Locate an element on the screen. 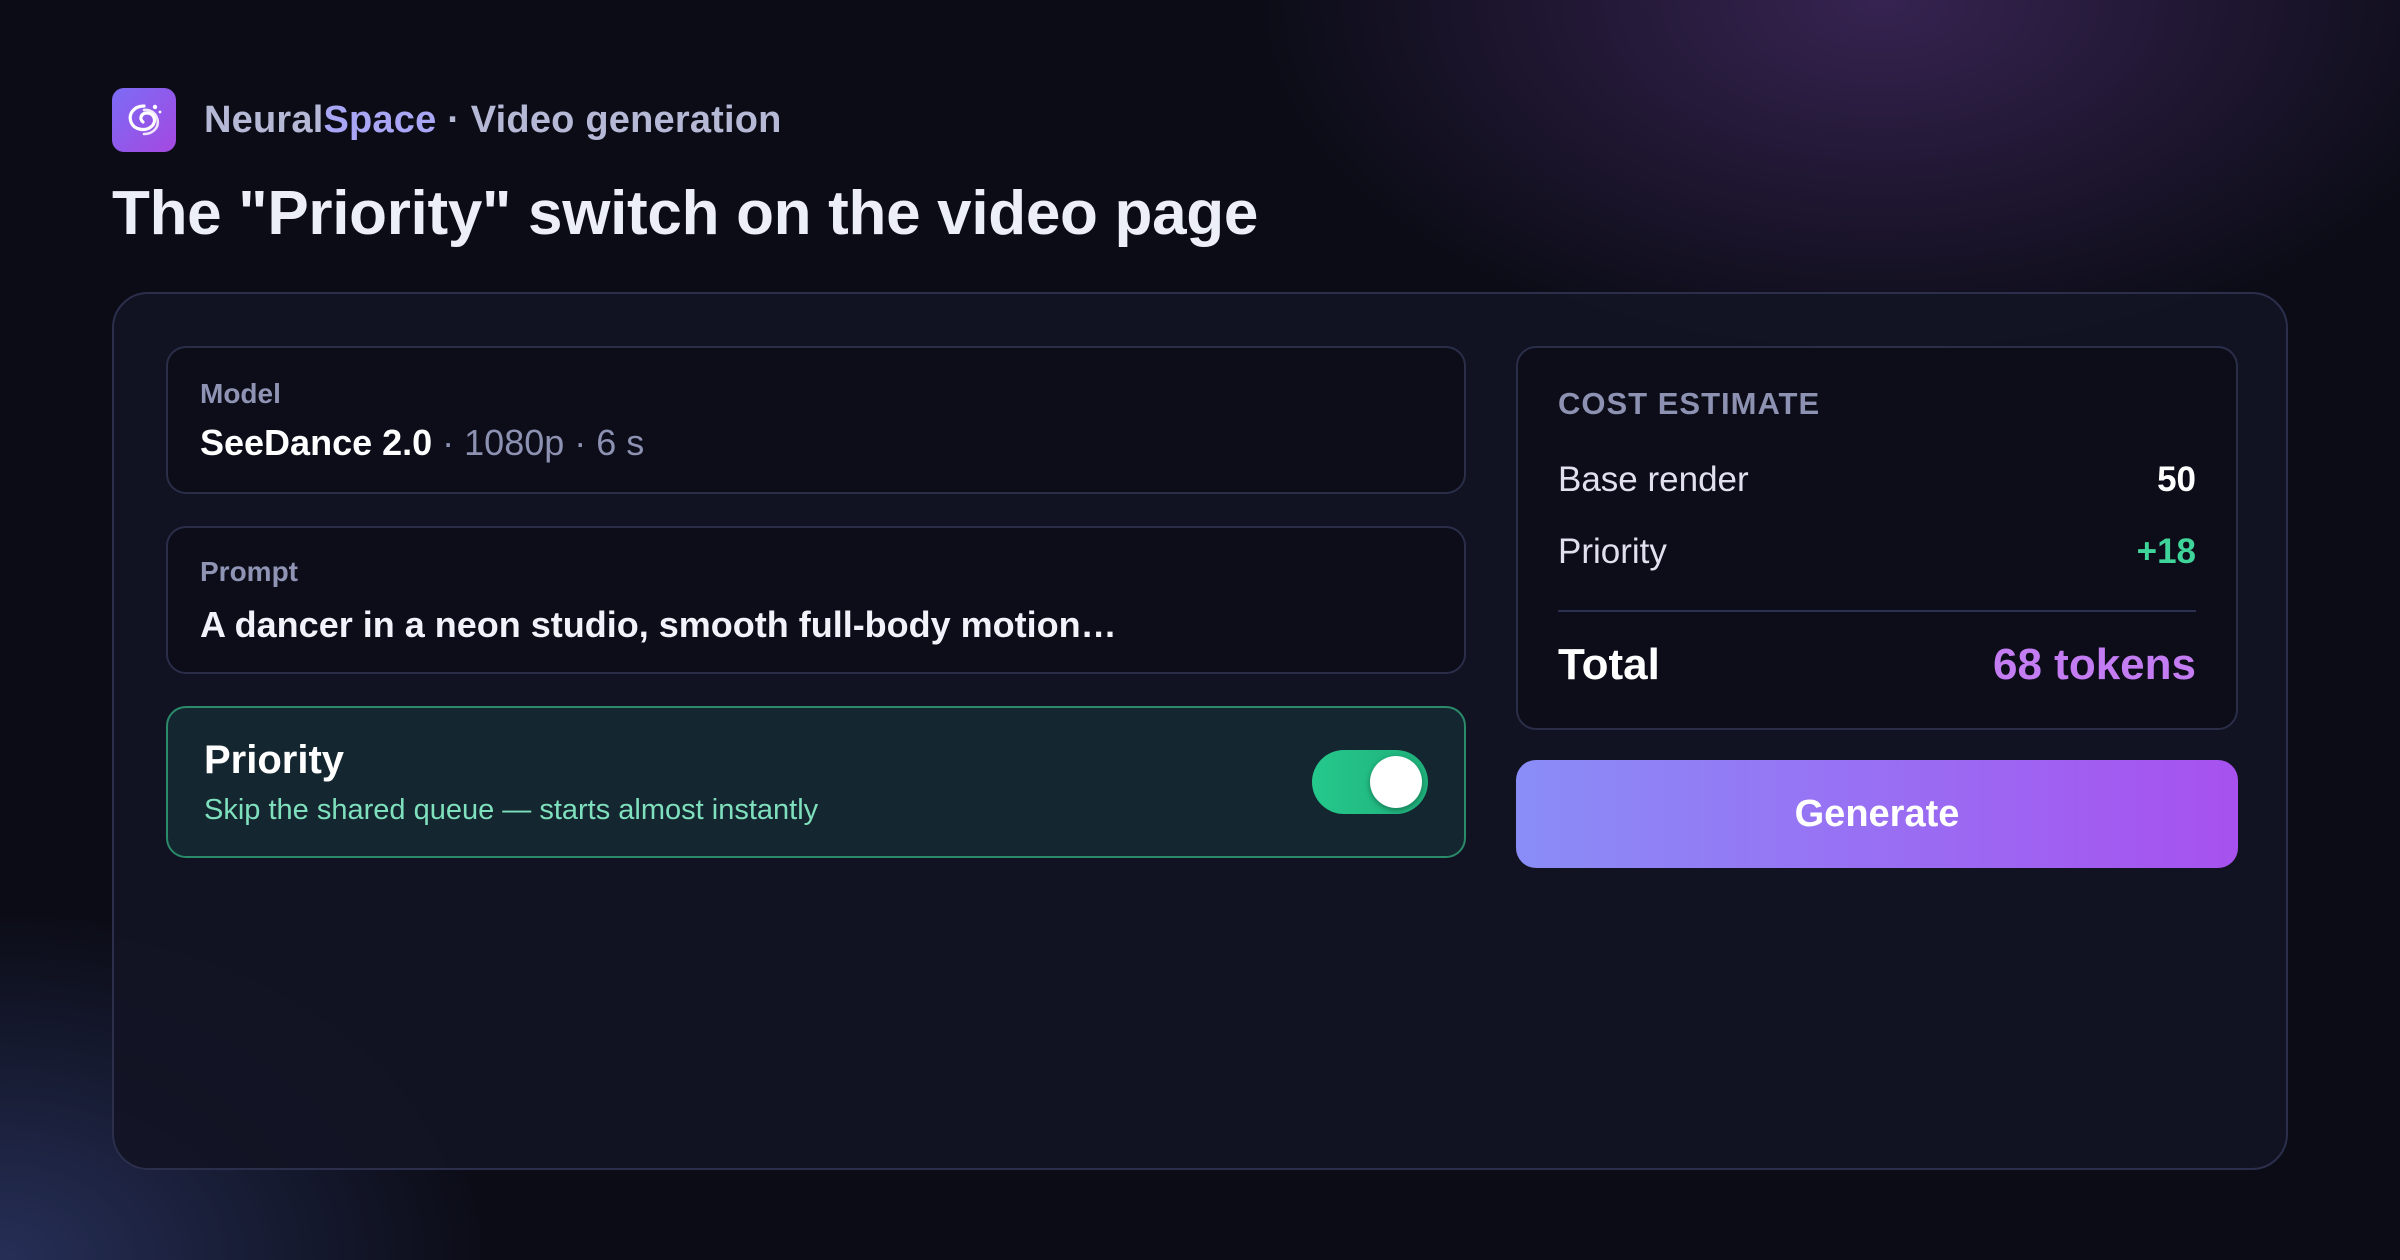 The image size is (2400, 1260). galaxy-swirl-icon is located at coordinates (144, 120).